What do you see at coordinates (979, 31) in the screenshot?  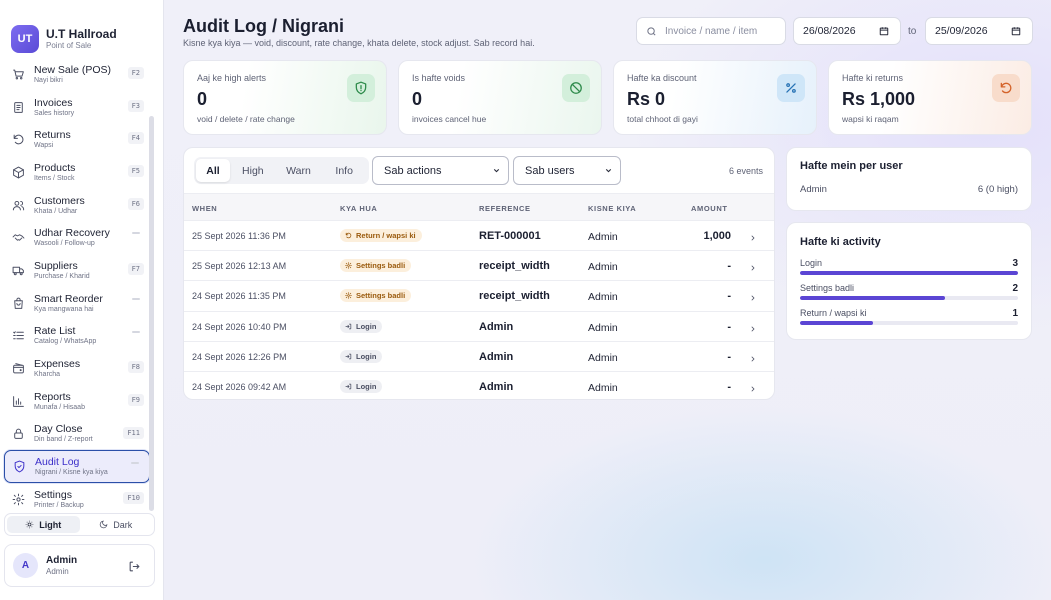 I see `date-to-input: 25/09/2026` at bounding box center [979, 31].